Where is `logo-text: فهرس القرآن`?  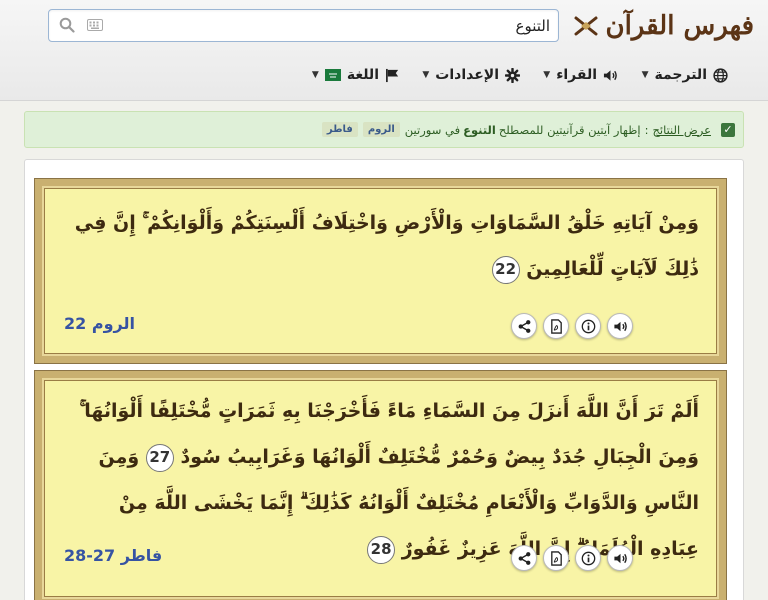
logo-text: فهرس القرآن is located at coordinates (679, 26).